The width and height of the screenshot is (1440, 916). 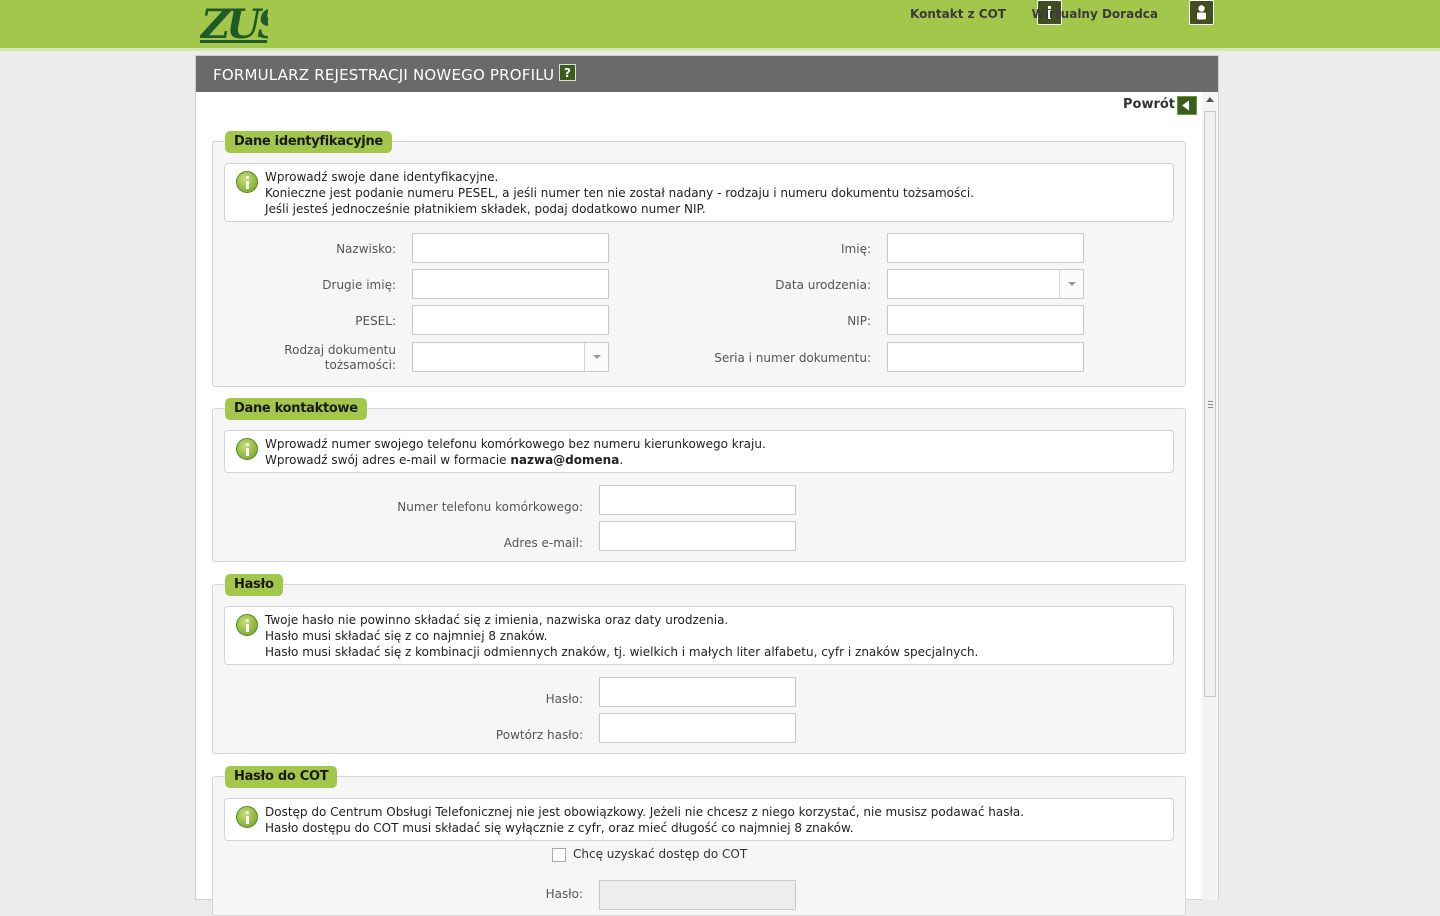 What do you see at coordinates (823, 285) in the screenshot?
I see `birth-date-label: Data urodzenia:` at bounding box center [823, 285].